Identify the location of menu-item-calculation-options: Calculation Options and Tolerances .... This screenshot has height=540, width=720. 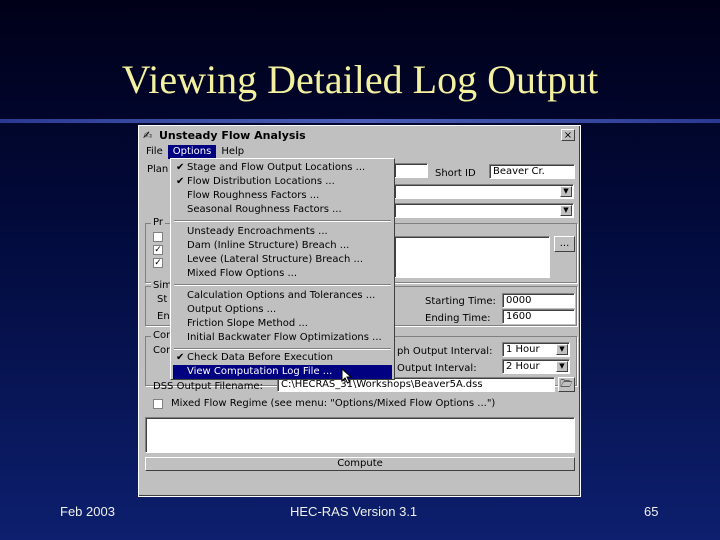
(282, 296).